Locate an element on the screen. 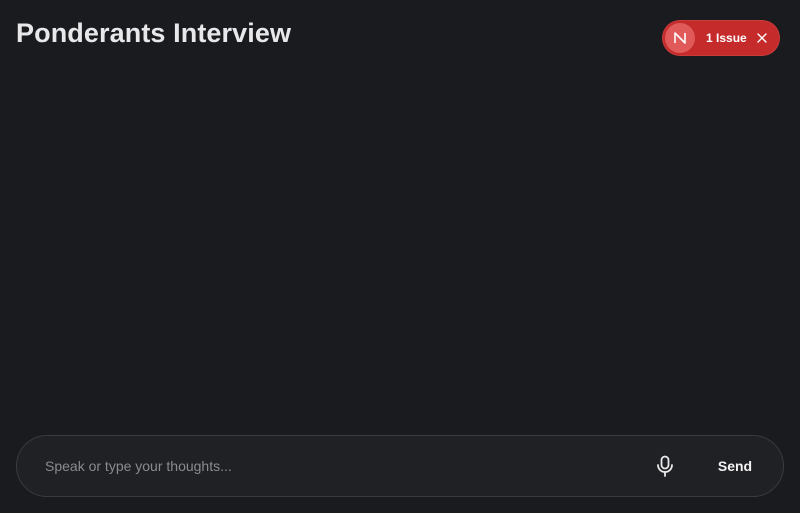 This screenshot has height=513, width=800. nextjs-n-icon is located at coordinates (680, 38).